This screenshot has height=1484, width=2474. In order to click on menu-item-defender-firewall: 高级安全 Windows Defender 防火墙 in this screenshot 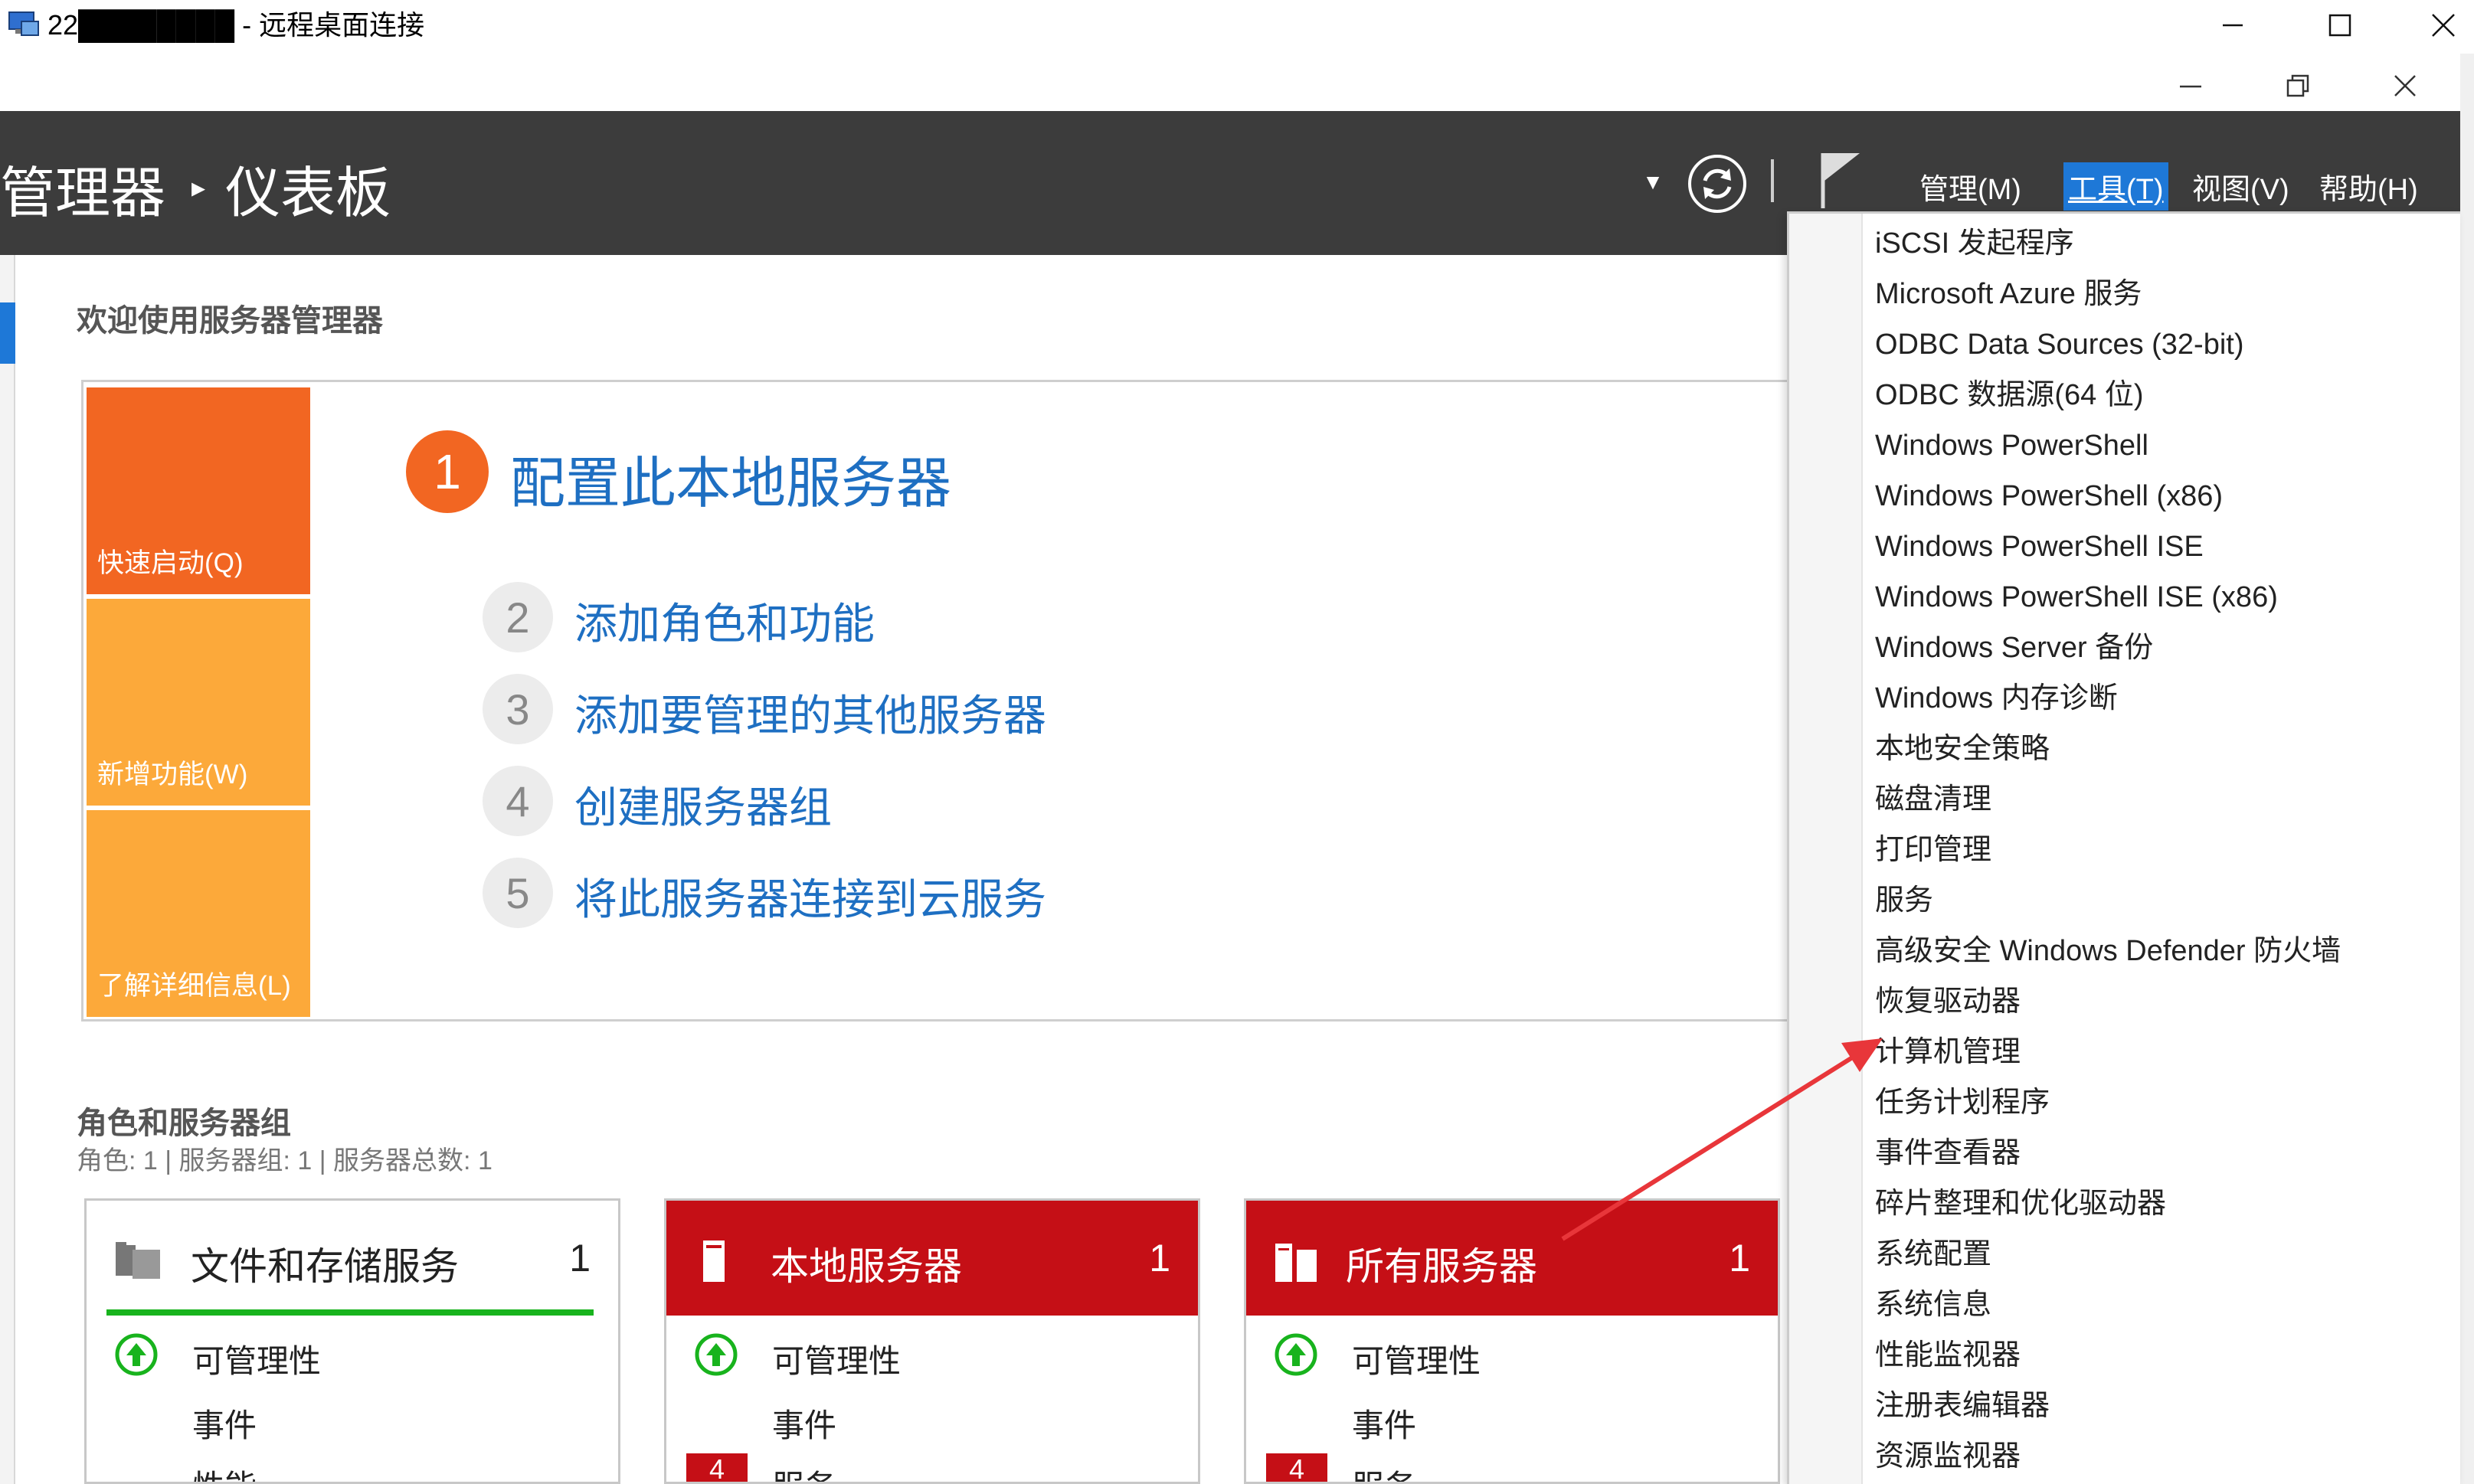, I will do `click(2108, 951)`.